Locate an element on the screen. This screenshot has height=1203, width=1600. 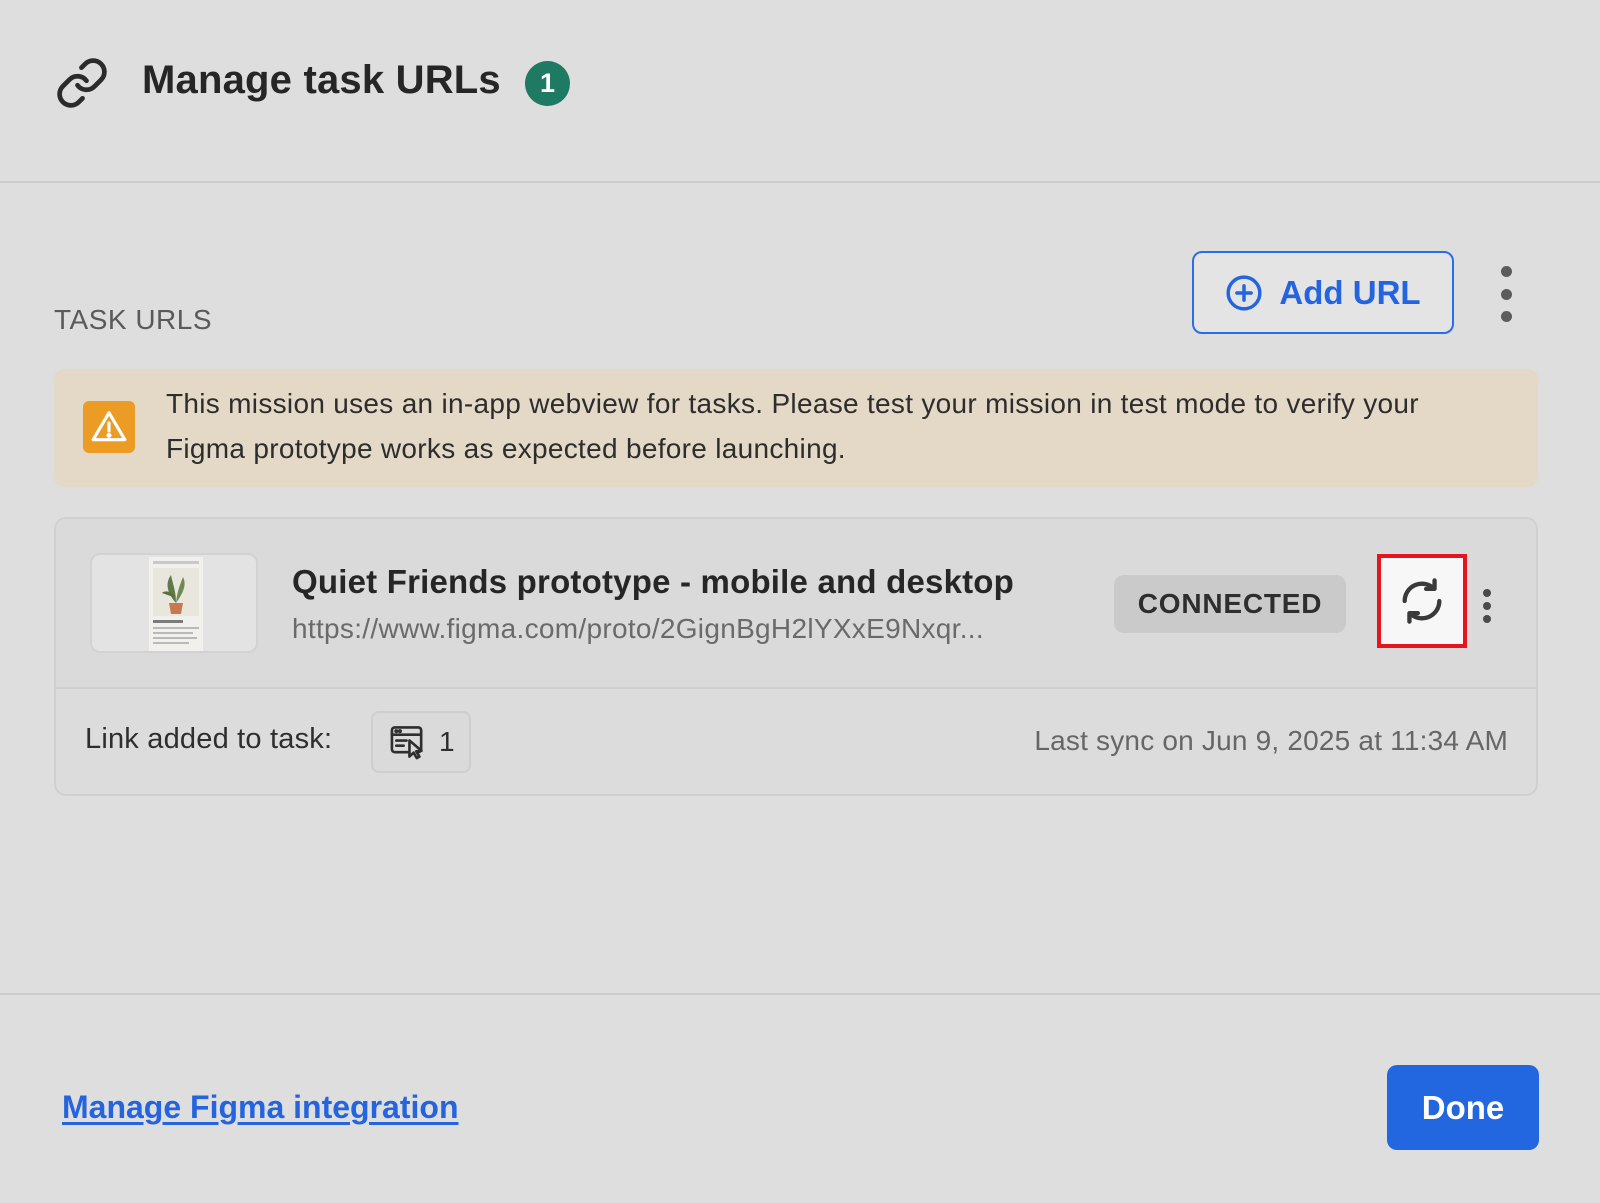
prototype-thumbnail is located at coordinates (174, 603).